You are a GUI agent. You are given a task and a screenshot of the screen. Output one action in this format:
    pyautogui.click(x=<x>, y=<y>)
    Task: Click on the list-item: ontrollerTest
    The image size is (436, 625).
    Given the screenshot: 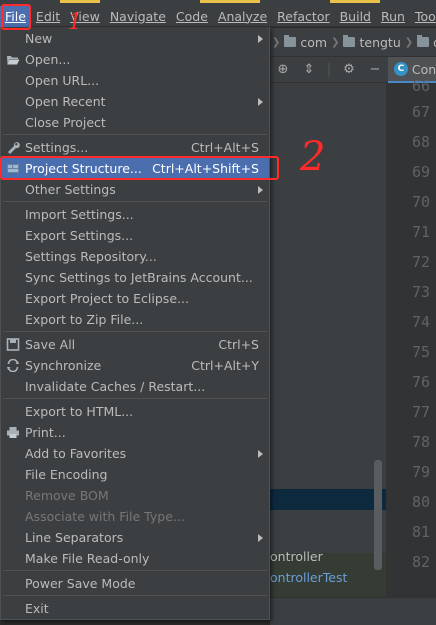 What is the action you would take?
    pyautogui.click(x=308, y=577)
    